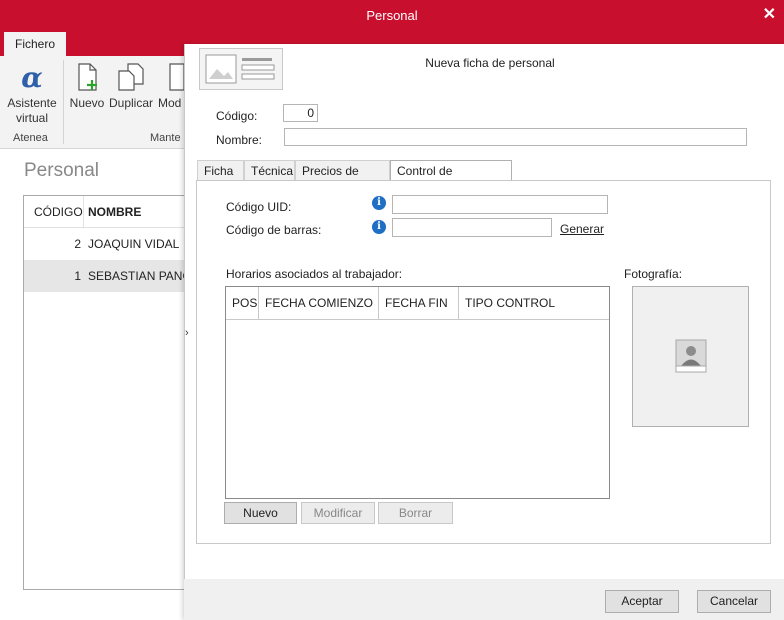 This screenshot has width=784, height=620. Describe the element at coordinates (490, 63) in the screenshot. I see `dialog-title: Nueva ficha de personal` at that location.